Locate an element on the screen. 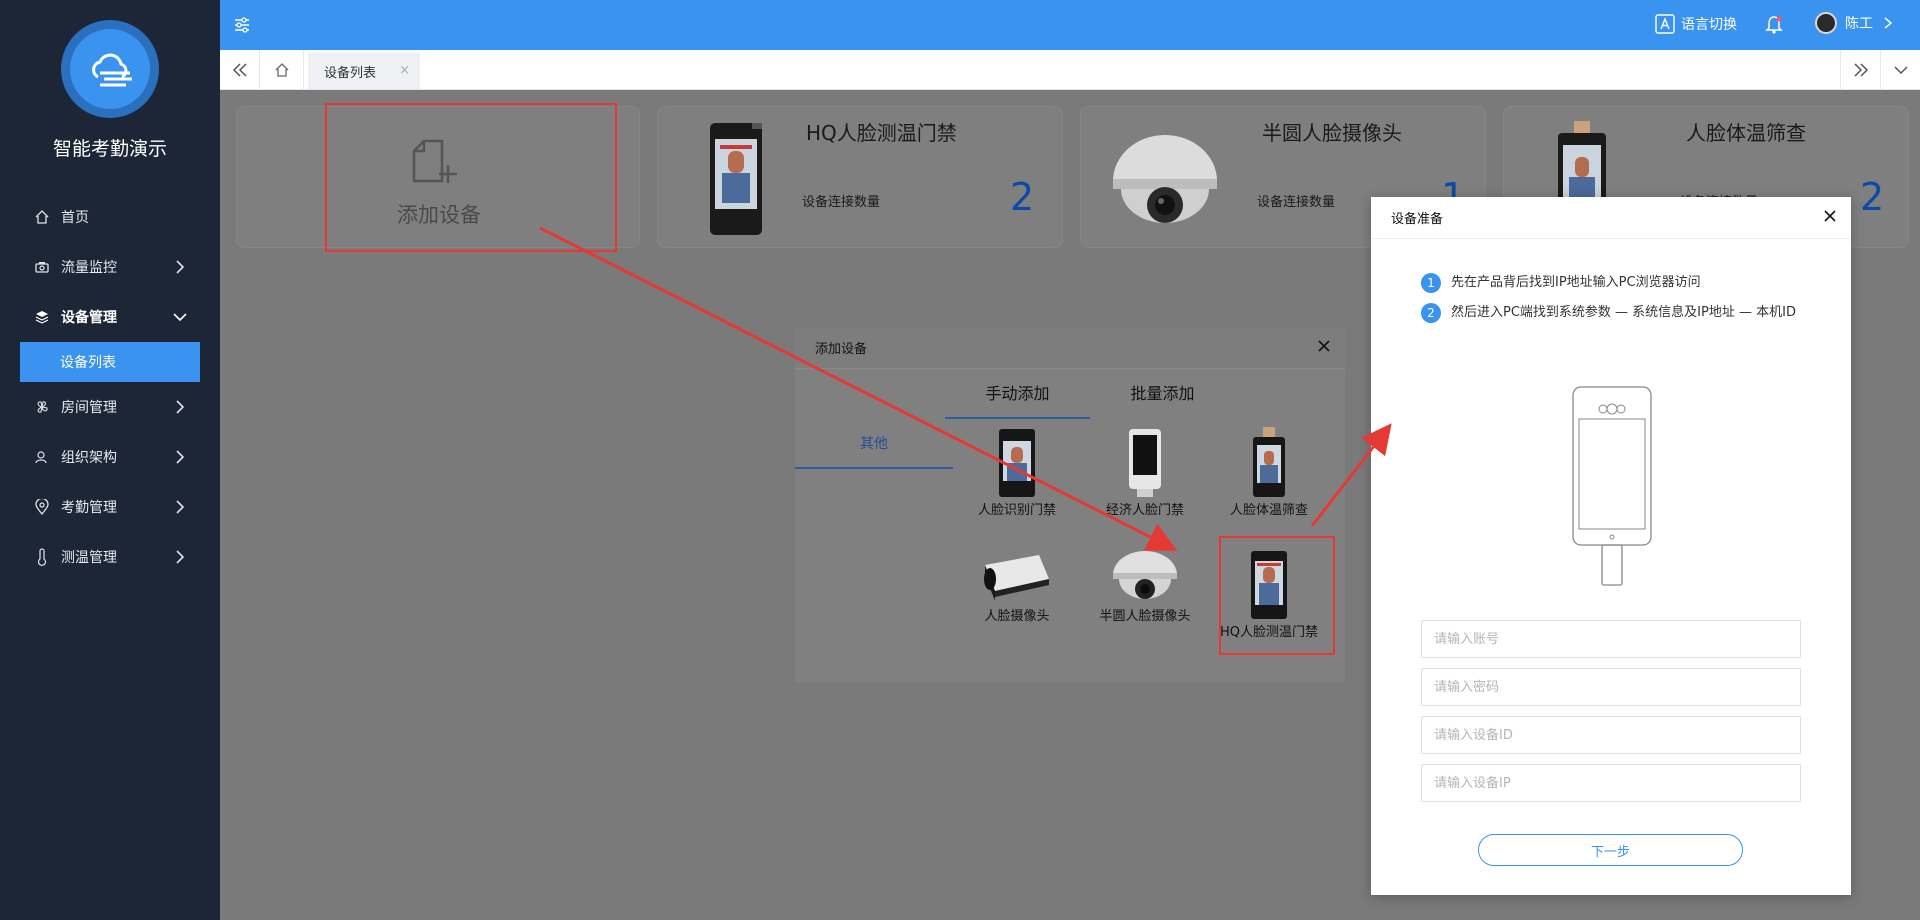  device-illustration is located at coordinates (1612, 486).